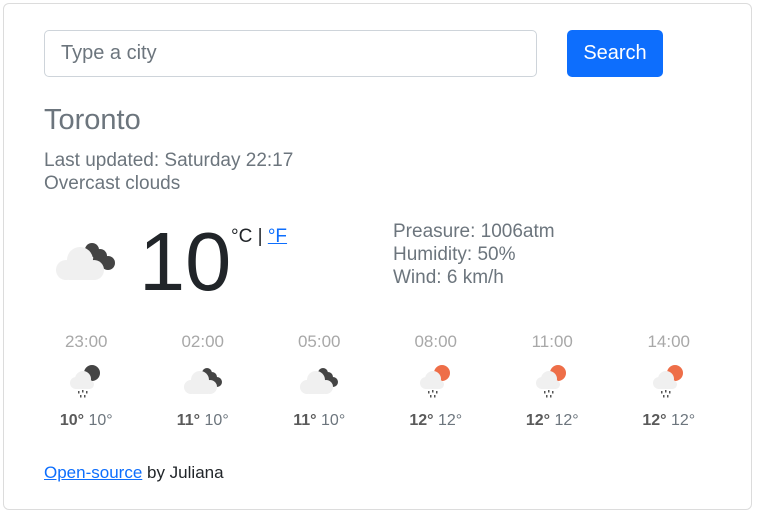  I want to click on unit-celsius: °C, so click(242, 236).